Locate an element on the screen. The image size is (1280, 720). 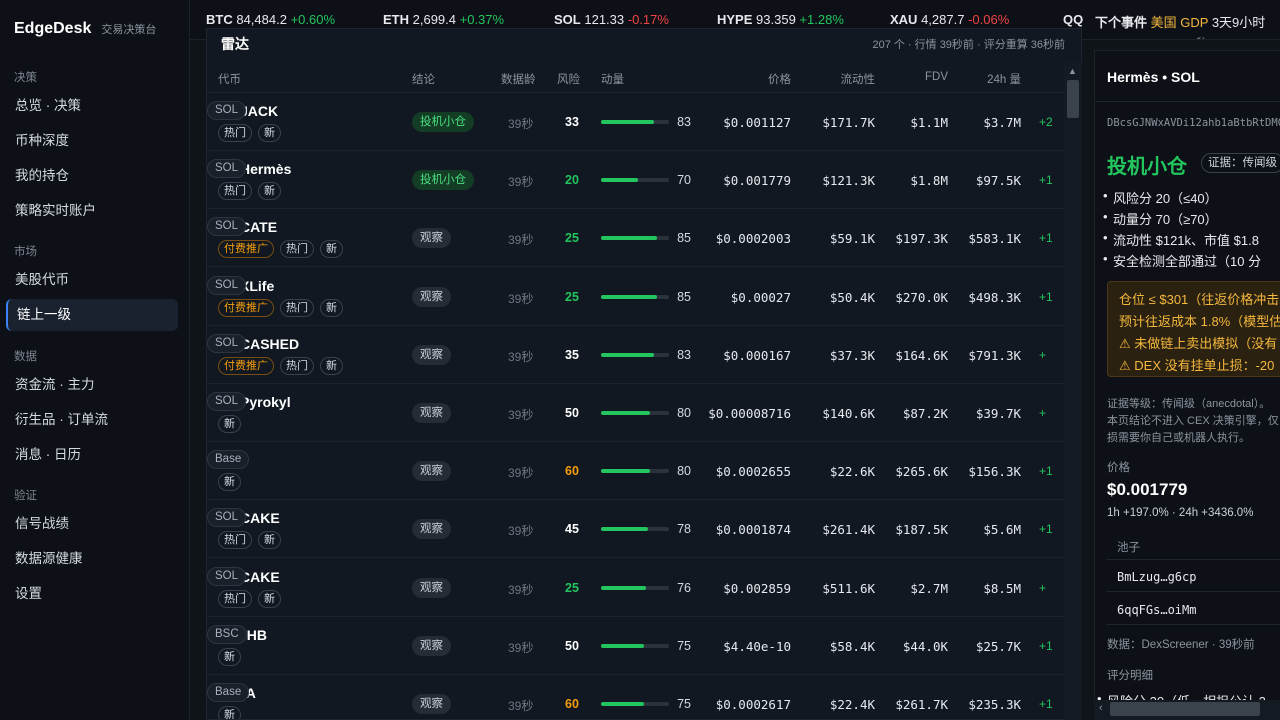
tag-badge: 热门 is located at coordinates (297, 307).